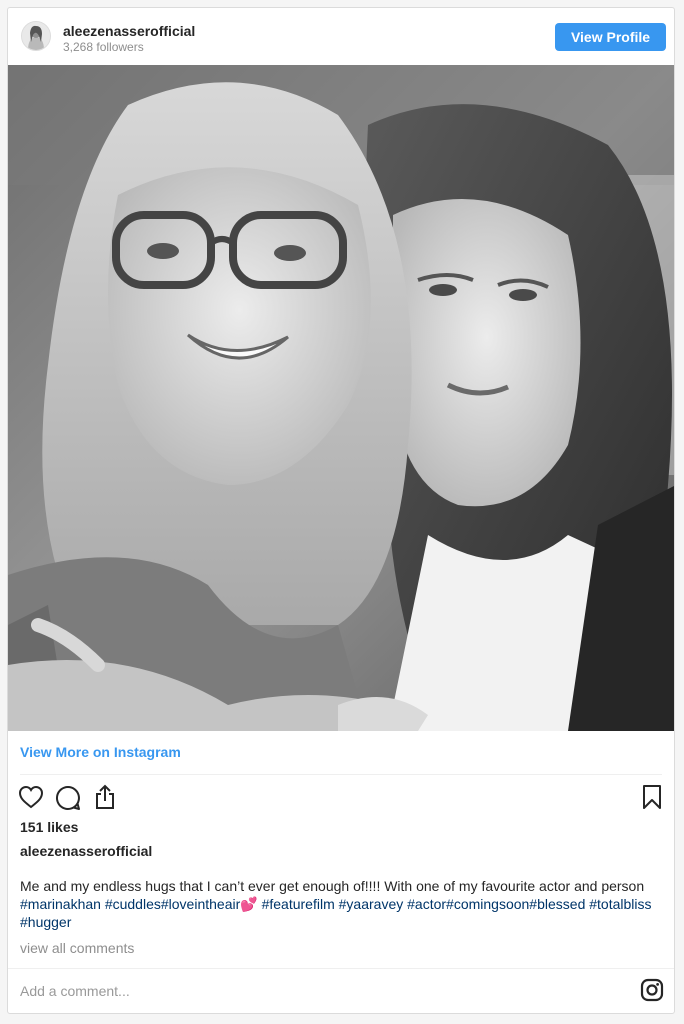 This screenshot has width=684, height=1024. What do you see at coordinates (100, 752) in the screenshot?
I see `view-more-on-instagram-link: View More on Instagram` at bounding box center [100, 752].